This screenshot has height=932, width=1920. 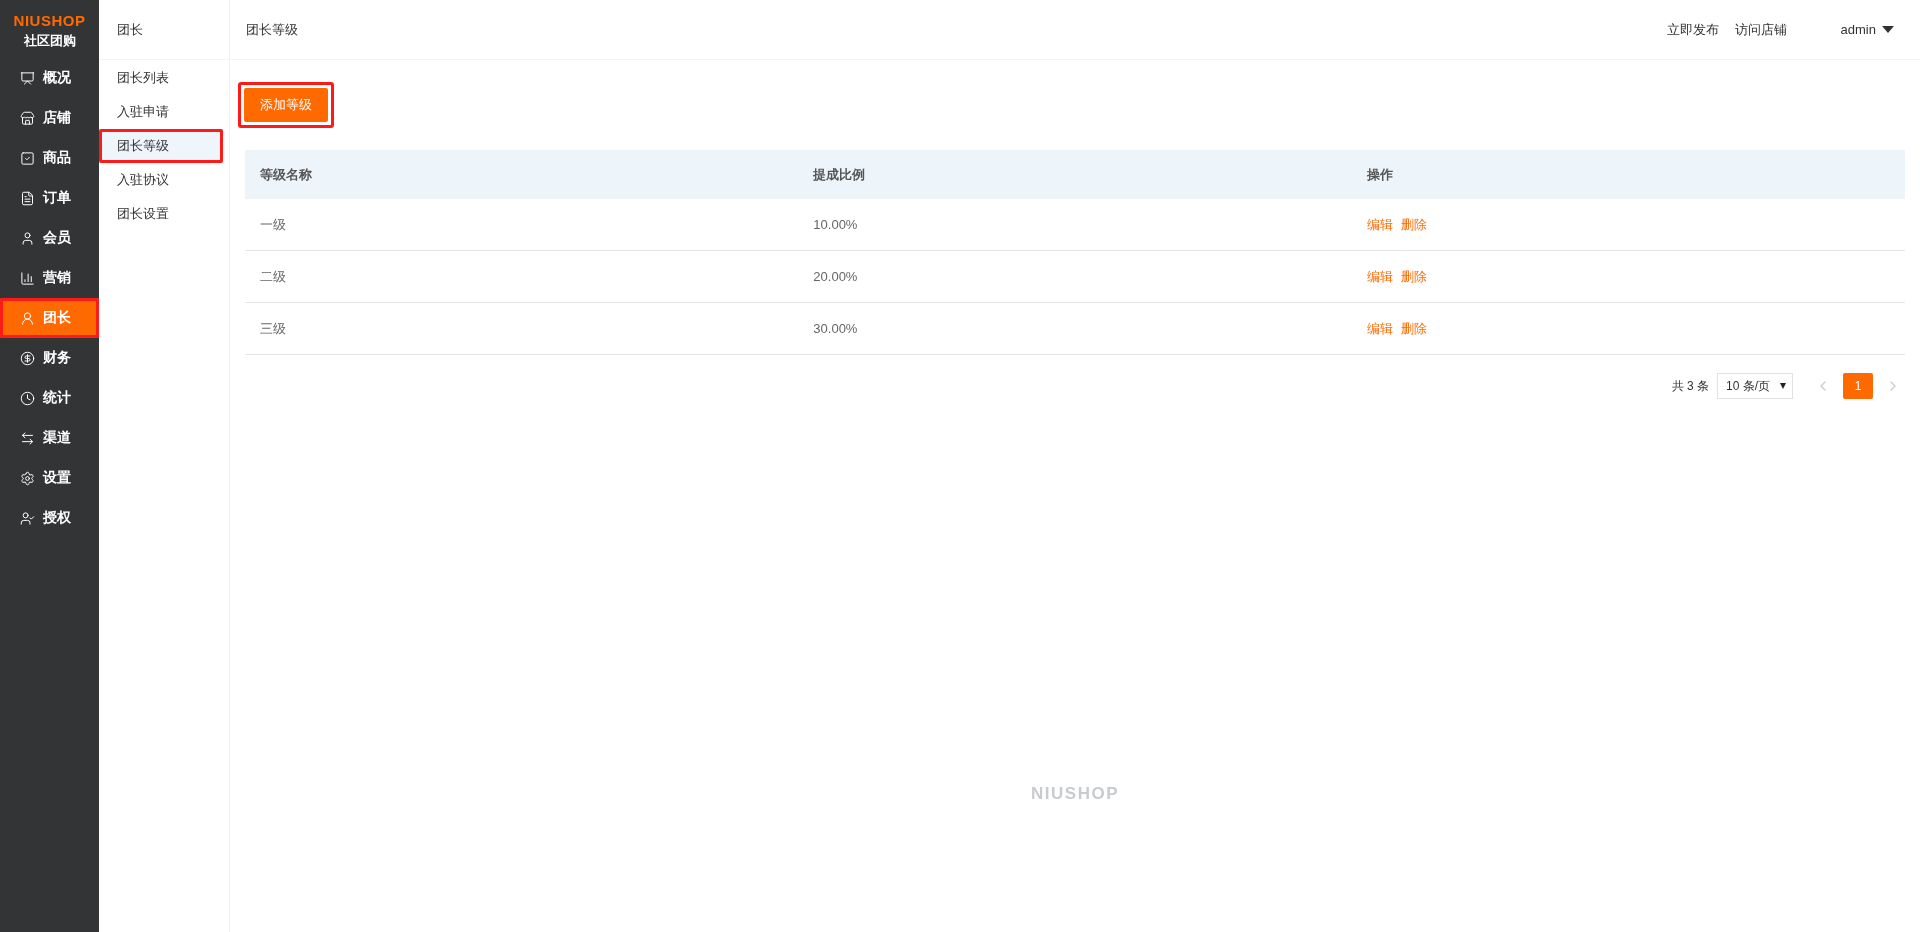 What do you see at coordinates (272, 29) in the screenshot?
I see `page-title: 团长等级` at bounding box center [272, 29].